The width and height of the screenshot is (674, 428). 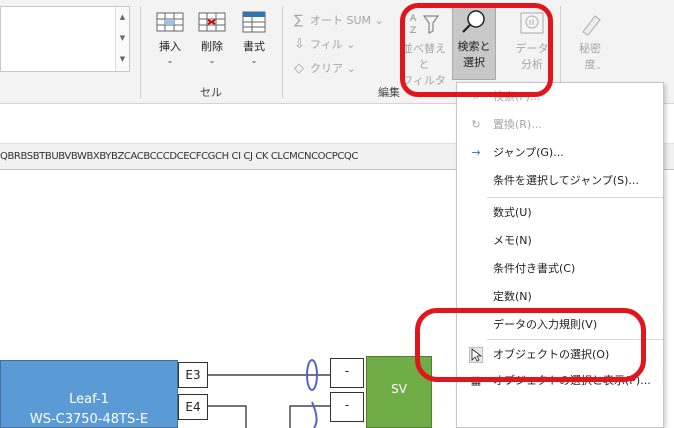 What do you see at coordinates (560, 297) in the screenshot?
I see `menu-constants: 定数(N)` at bounding box center [560, 297].